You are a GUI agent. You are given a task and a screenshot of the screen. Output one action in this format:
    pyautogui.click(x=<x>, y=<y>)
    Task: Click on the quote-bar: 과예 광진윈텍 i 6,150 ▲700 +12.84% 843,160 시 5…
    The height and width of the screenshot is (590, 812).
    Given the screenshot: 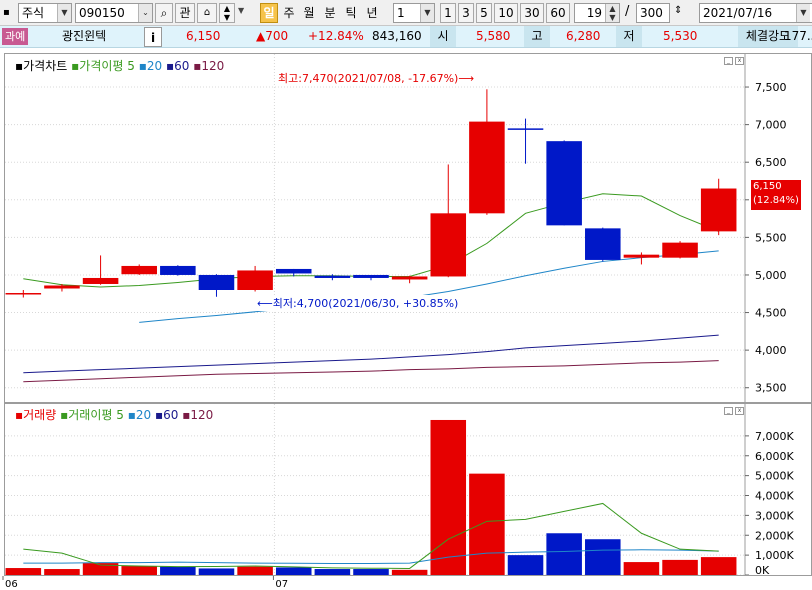 What is the action you would take?
    pyautogui.click(x=406, y=37)
    